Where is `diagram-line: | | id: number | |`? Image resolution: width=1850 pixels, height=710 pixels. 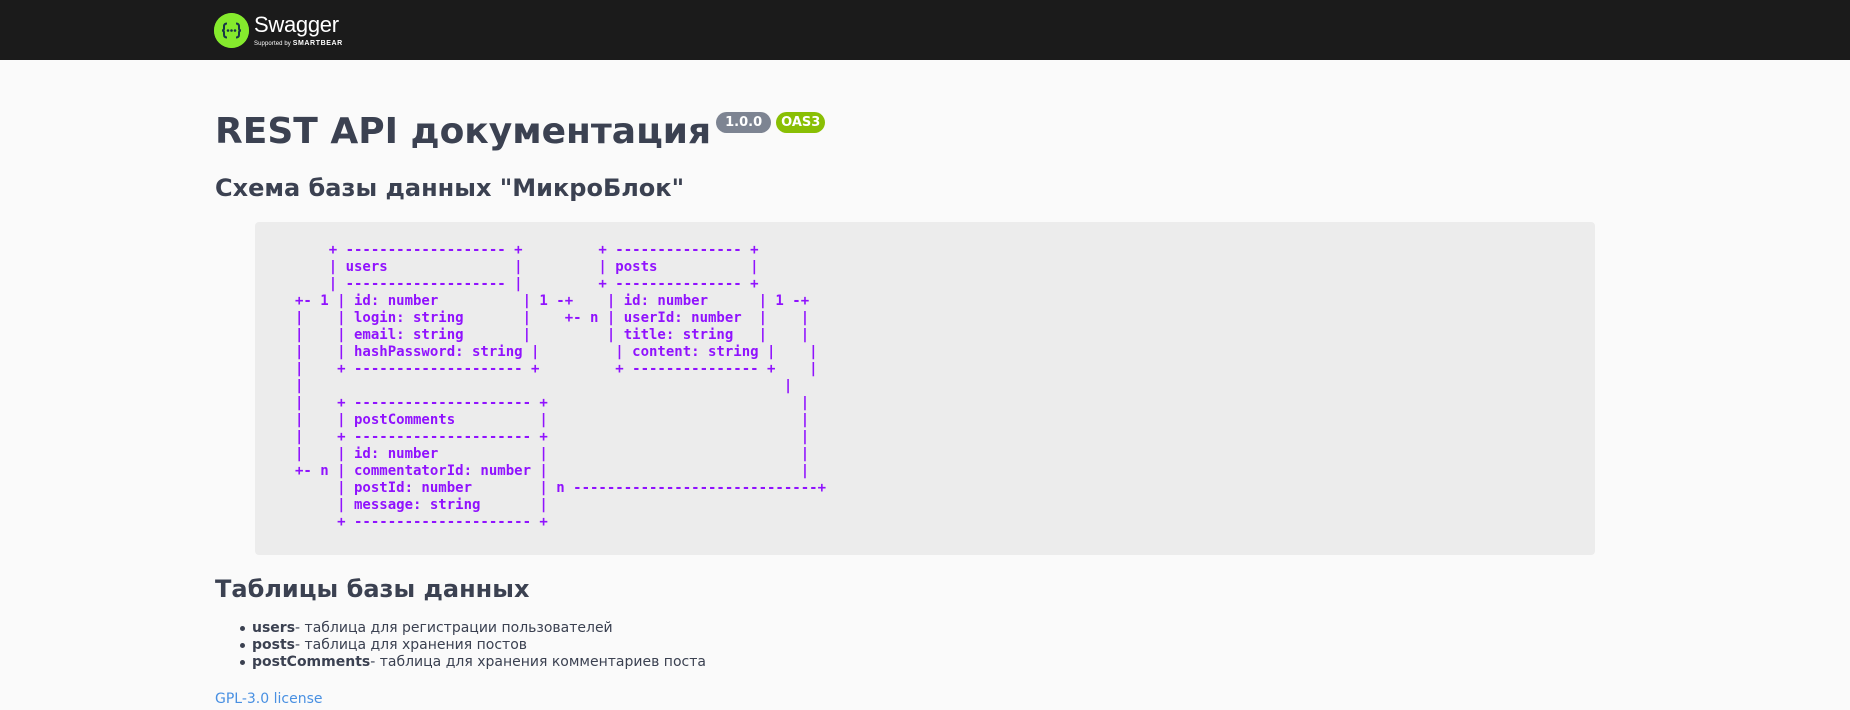 diagram-line: | | id: number | | is located at coordinates (552, 454).